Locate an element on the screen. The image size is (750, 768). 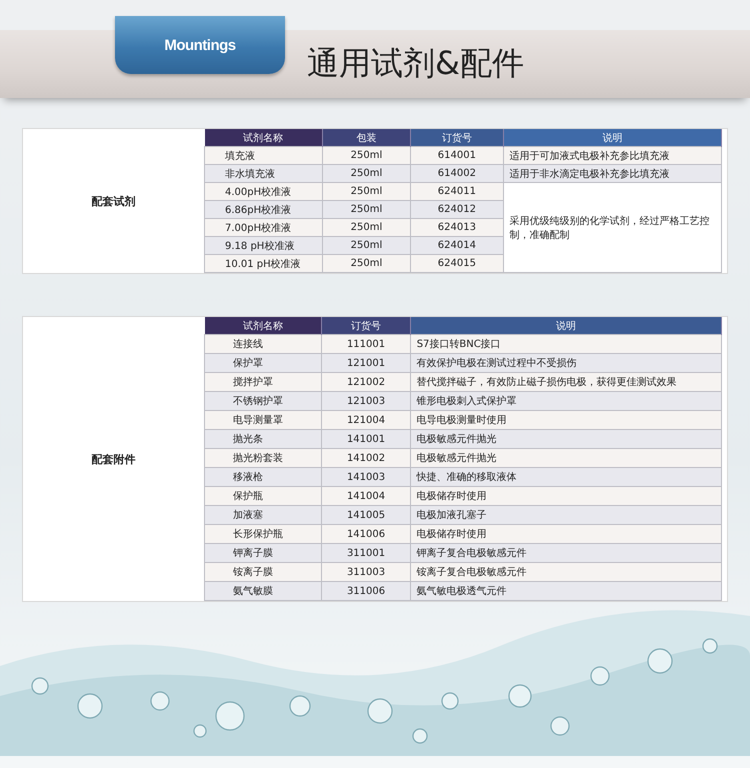
table-cell: 电导测量罩 is located at coordinates (263, 420).